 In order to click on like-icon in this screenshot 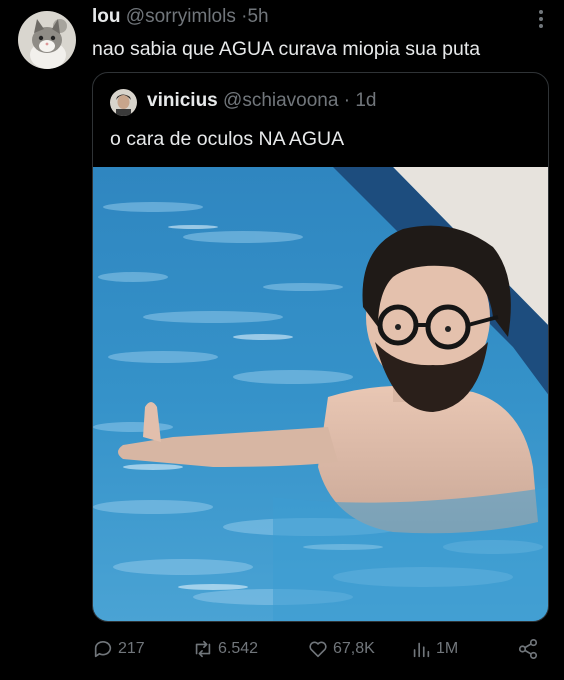, I will do `click(318, 649)`.